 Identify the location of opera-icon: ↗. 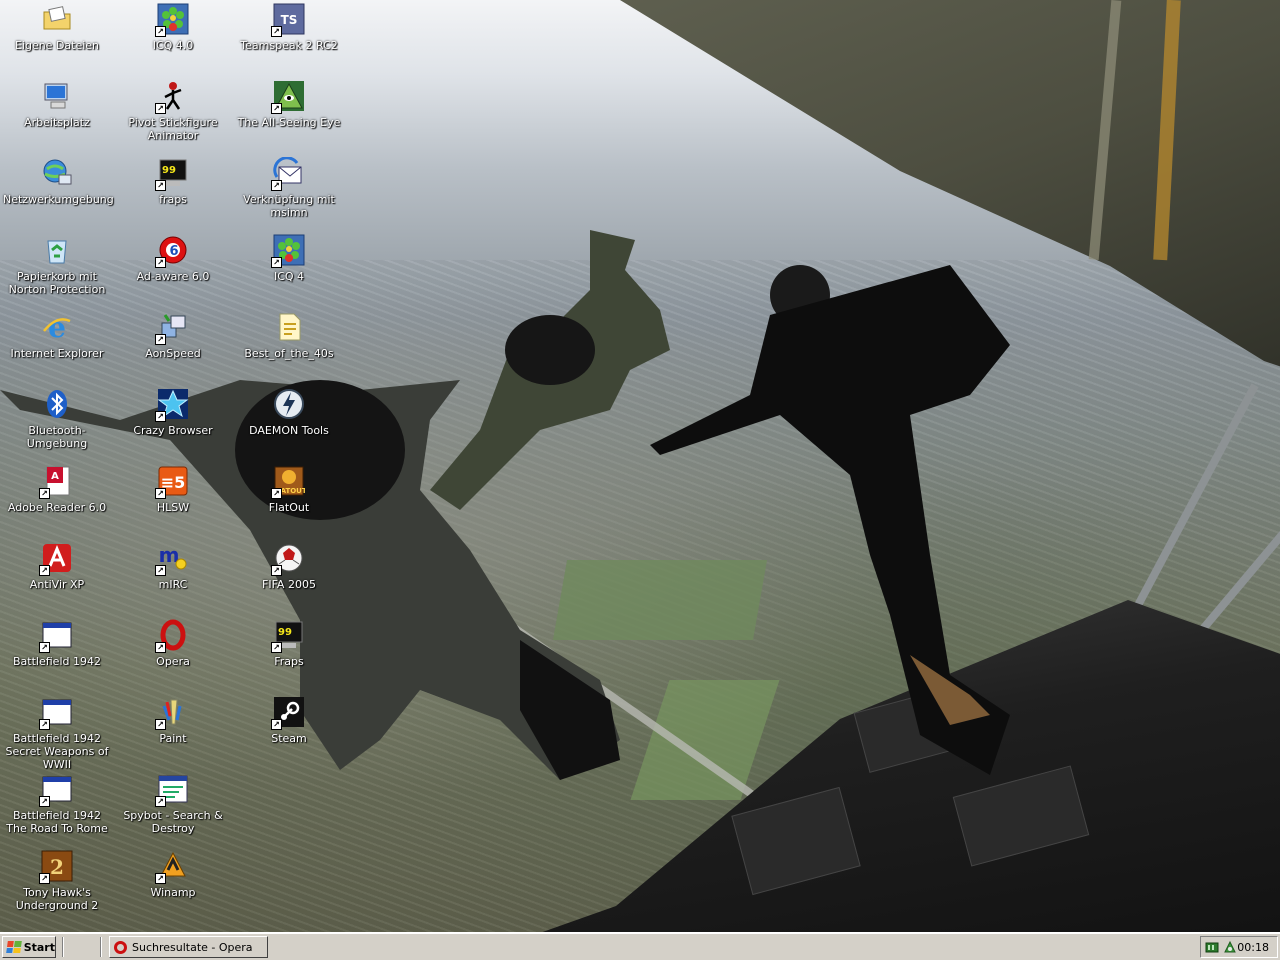
(172, 636).